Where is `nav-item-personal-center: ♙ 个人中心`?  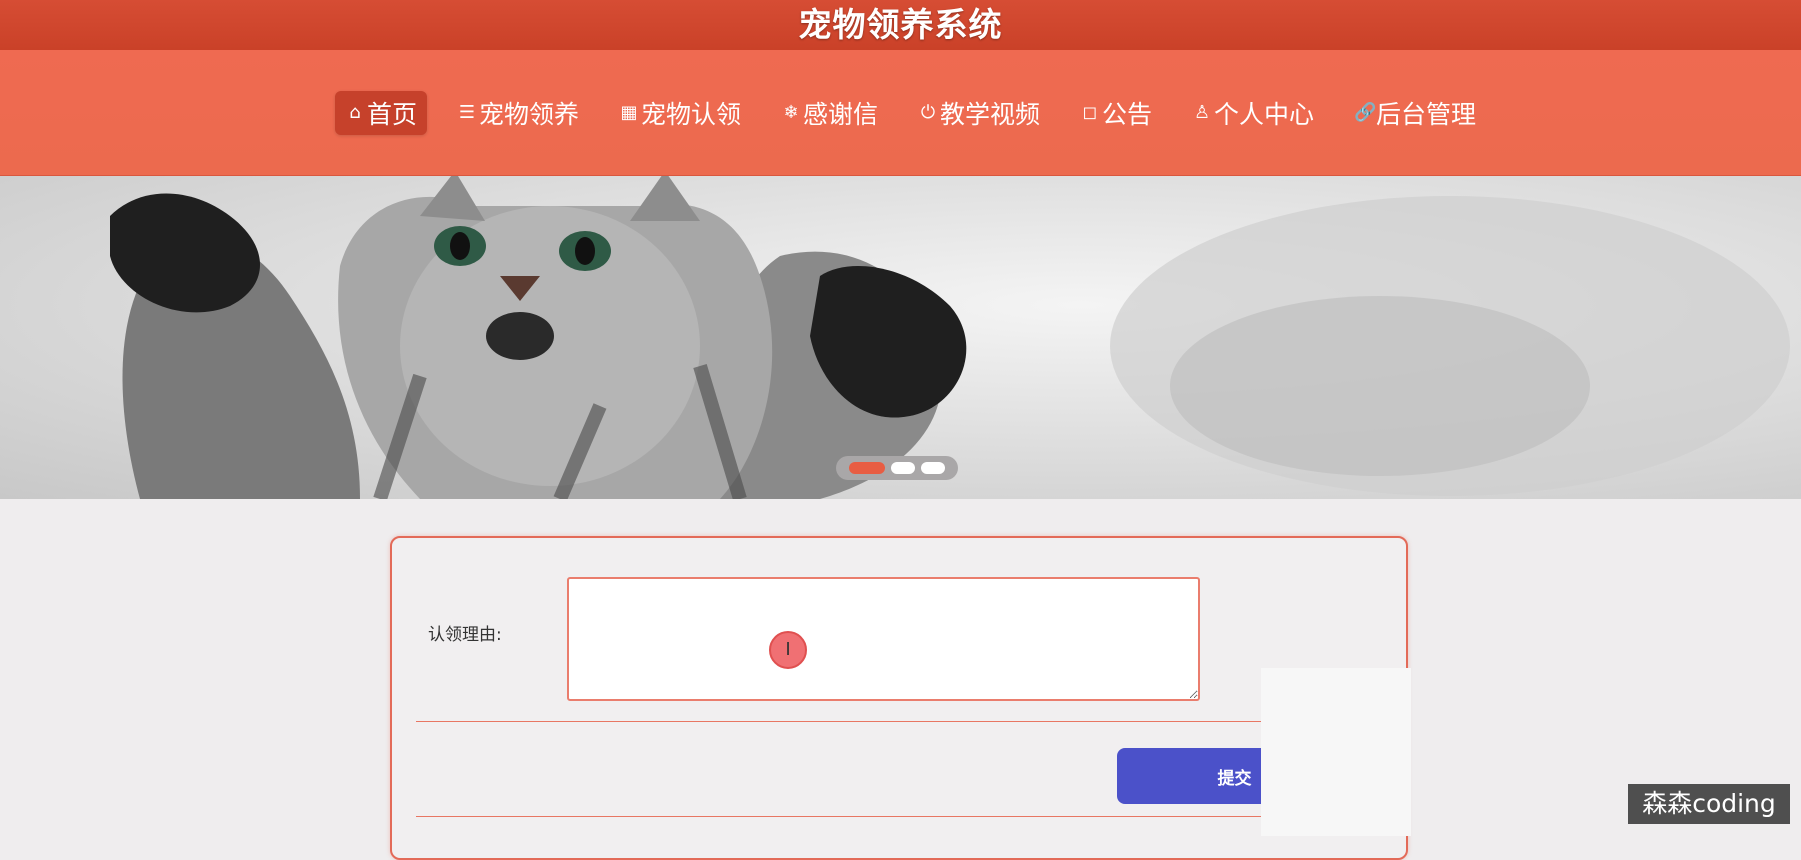
nav-item-personal-center: ♙ 个人中心 is located at coordinates (1253, 113).